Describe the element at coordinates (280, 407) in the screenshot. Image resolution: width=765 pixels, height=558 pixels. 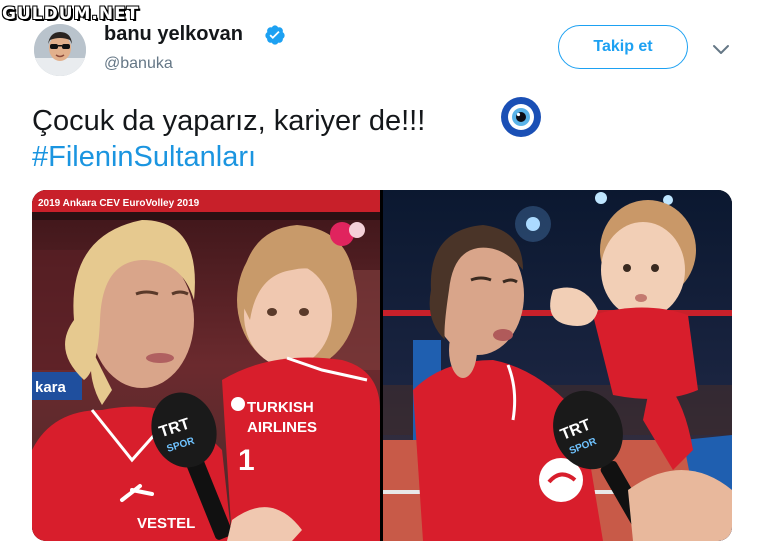
I see `jersey-text-1: TURKISH` at that location.